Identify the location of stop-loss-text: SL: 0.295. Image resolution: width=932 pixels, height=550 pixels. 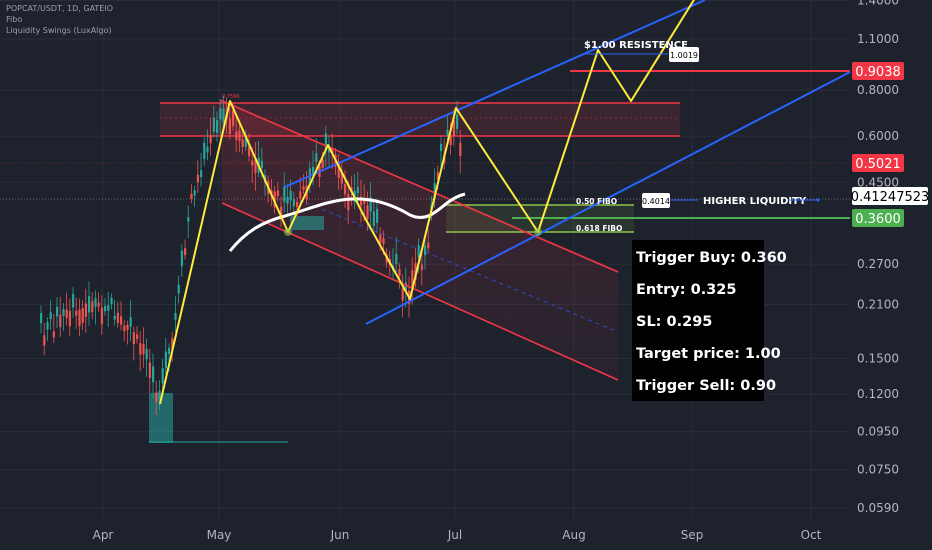
(674, 322).